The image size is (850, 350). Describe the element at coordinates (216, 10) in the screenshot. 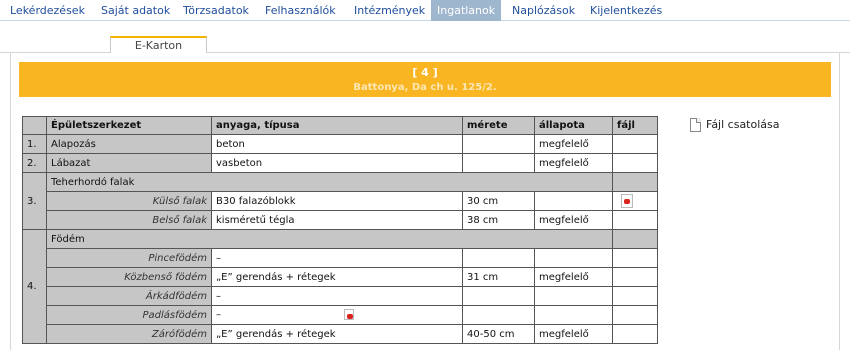

I see `nav-torzsadatok: Törzsadatok` at that location.